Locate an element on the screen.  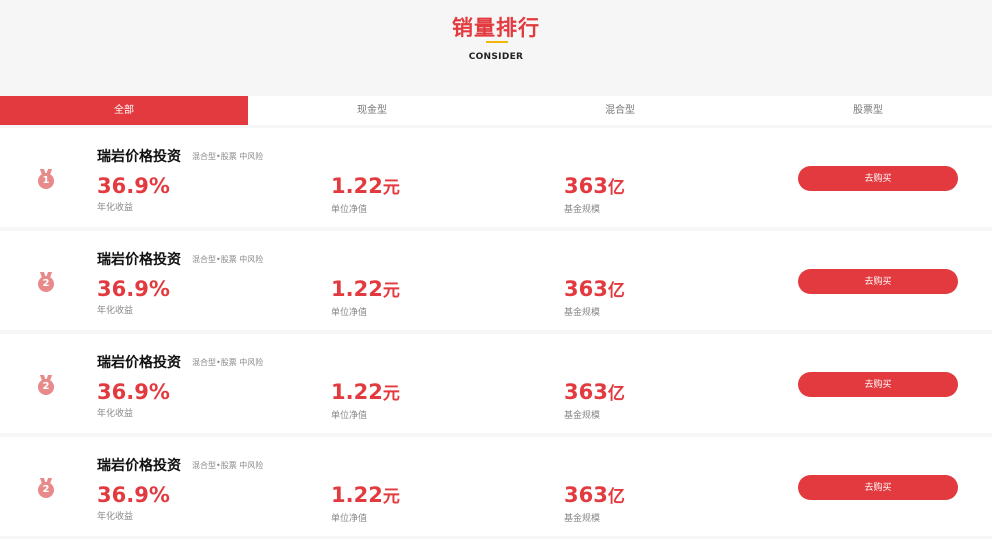
page-subtitle: CONSIDER is located at coordinates (496, 57).